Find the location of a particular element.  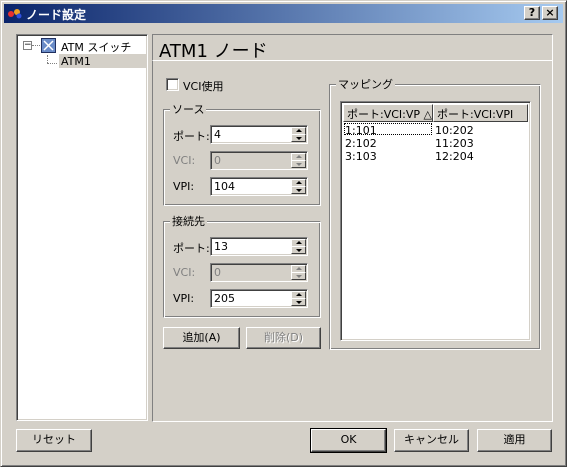

vci-use-label: VCI使用 is located at coordinates (203, 86).